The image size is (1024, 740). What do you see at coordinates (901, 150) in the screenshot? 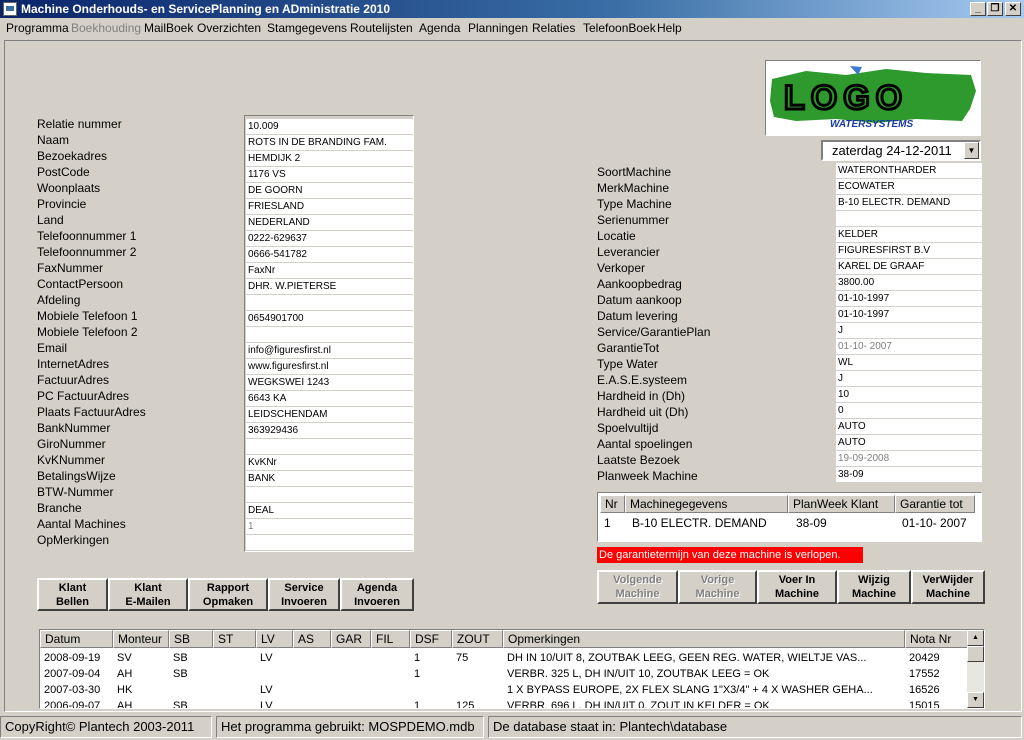
I see `date-select: zaterdag 24-12-2011 ▼` at bounding box center [901, 150].